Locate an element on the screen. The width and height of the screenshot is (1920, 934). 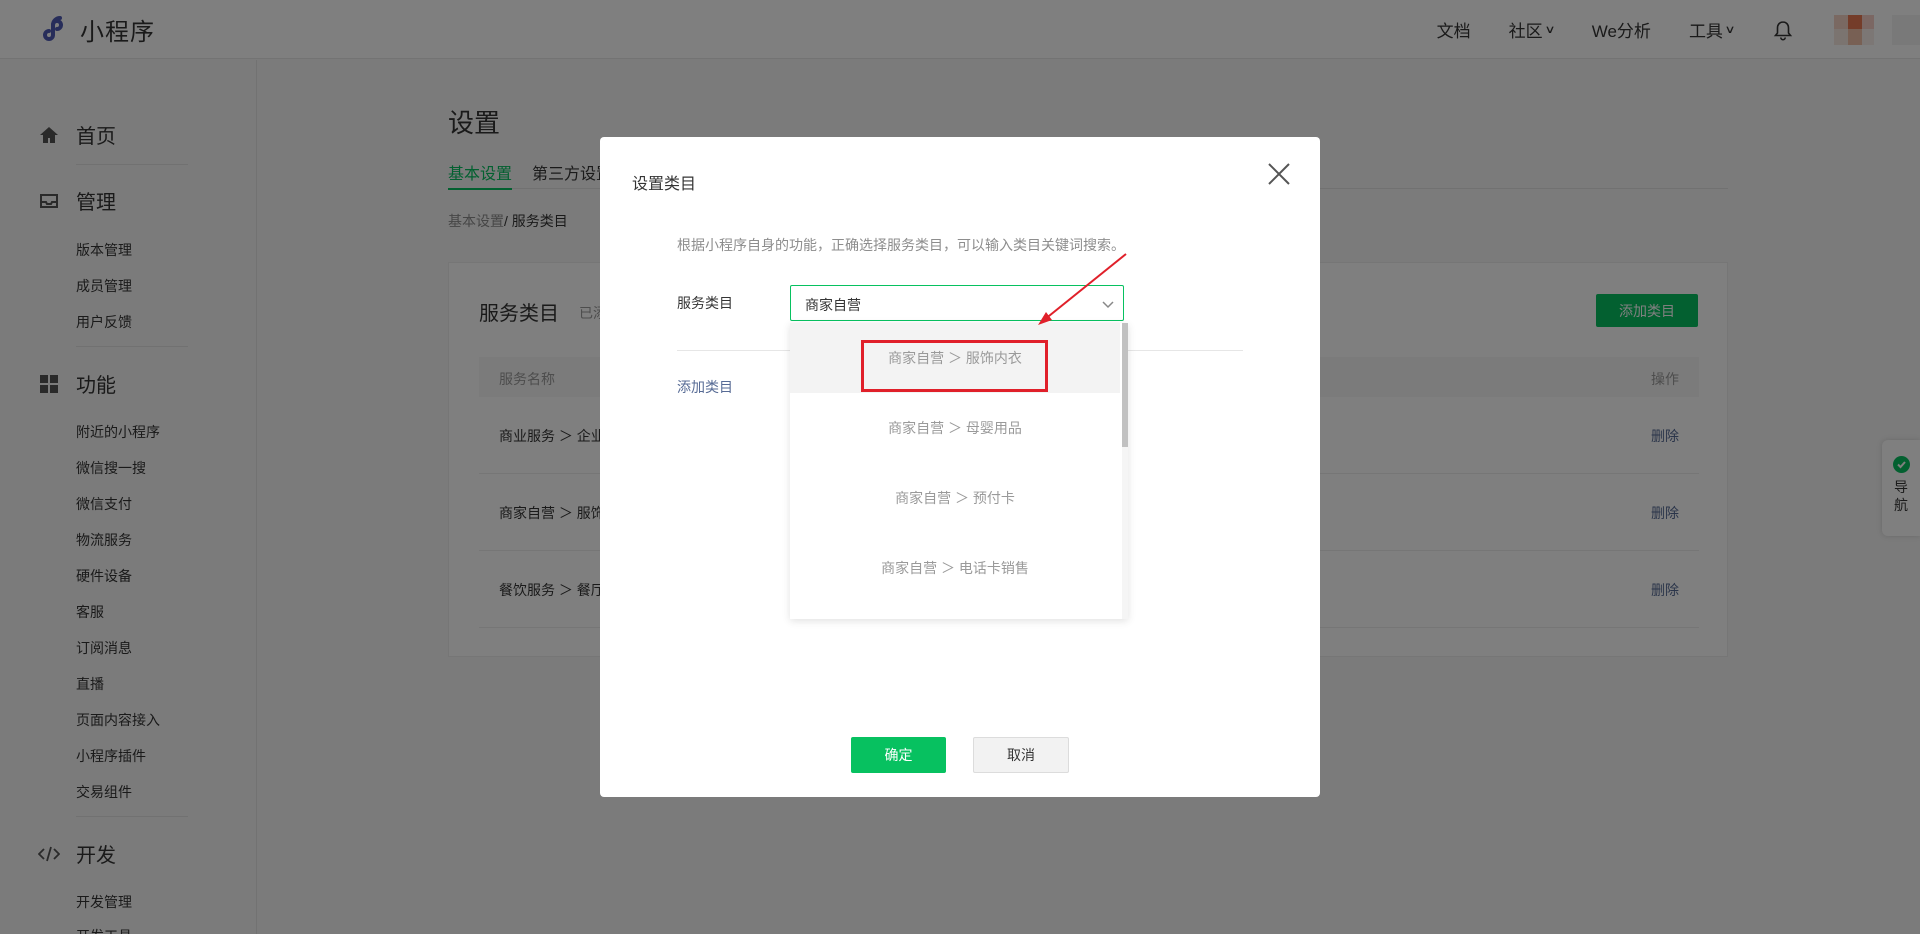
cancel-button: 取消 is located at coordinates (1021, 755).